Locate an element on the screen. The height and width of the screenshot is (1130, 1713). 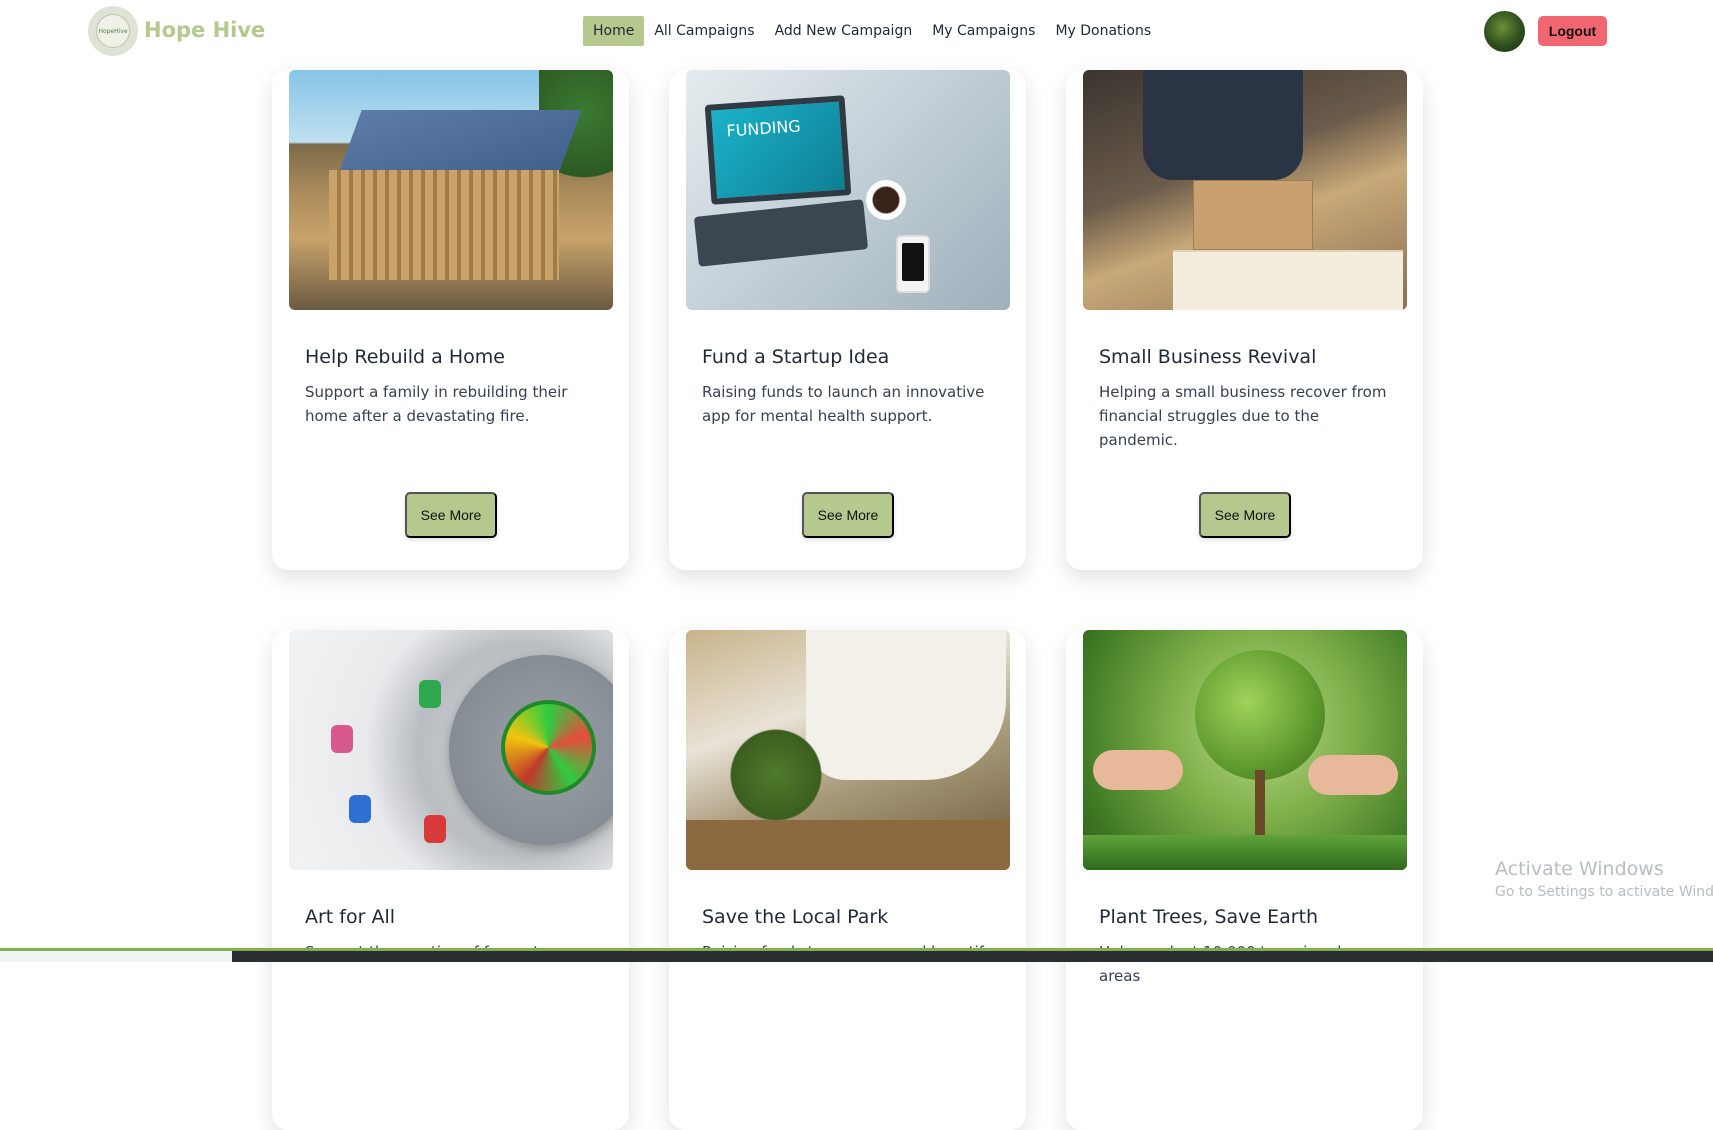
cardboard-box-shape is located at coordinates (1253, 215).